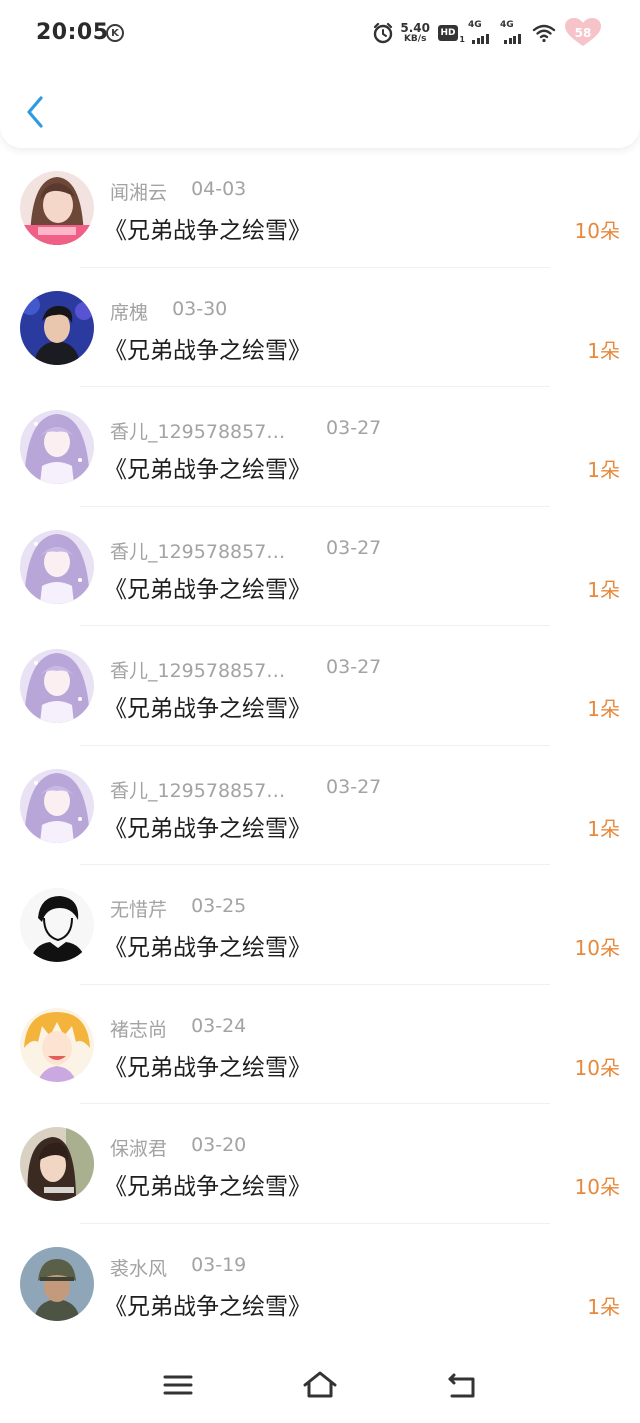 This screenshot has width=640, height=1423. What do you see at coordinates (415, 39) in the screenshot?
I see `net-speed-unit: KB/s` at bounding box center [415, 39].